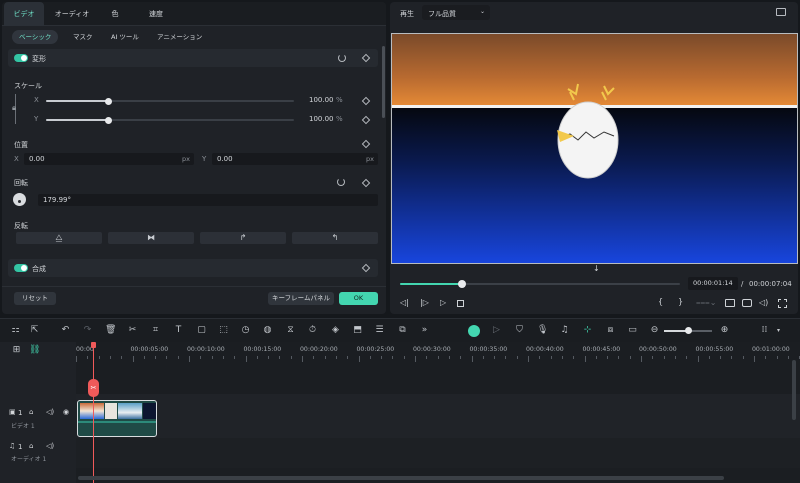 The image size is (800, 483). Describe the element at coordinates (321, 119) in the screenshot. I see `scale-y-value: 100.00` at that location.